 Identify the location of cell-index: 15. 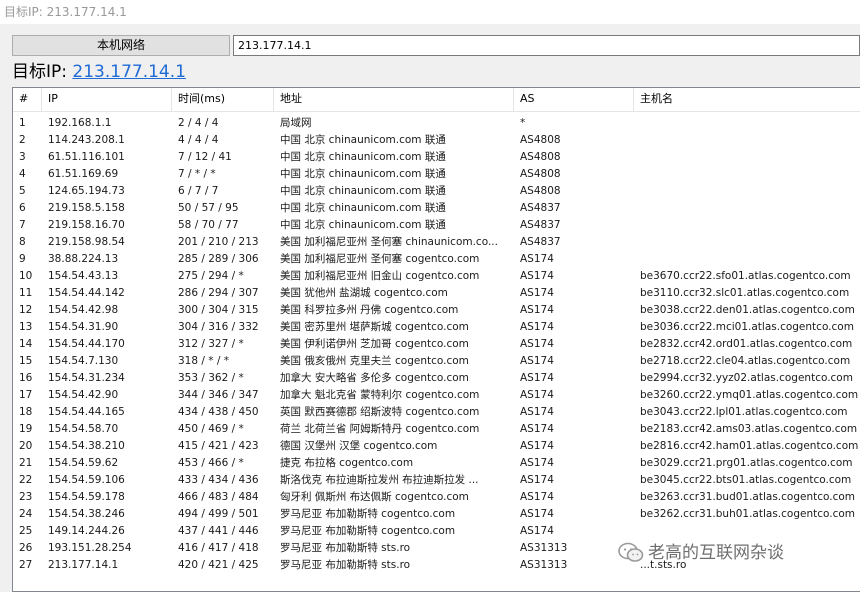
(26, 361).